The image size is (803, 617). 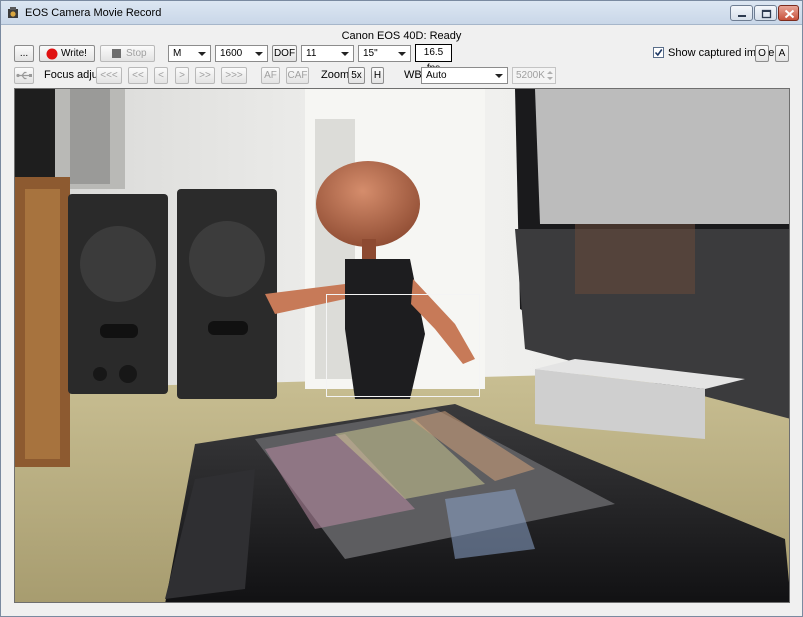 I want to click on close-button, so click(x=788, y=13).